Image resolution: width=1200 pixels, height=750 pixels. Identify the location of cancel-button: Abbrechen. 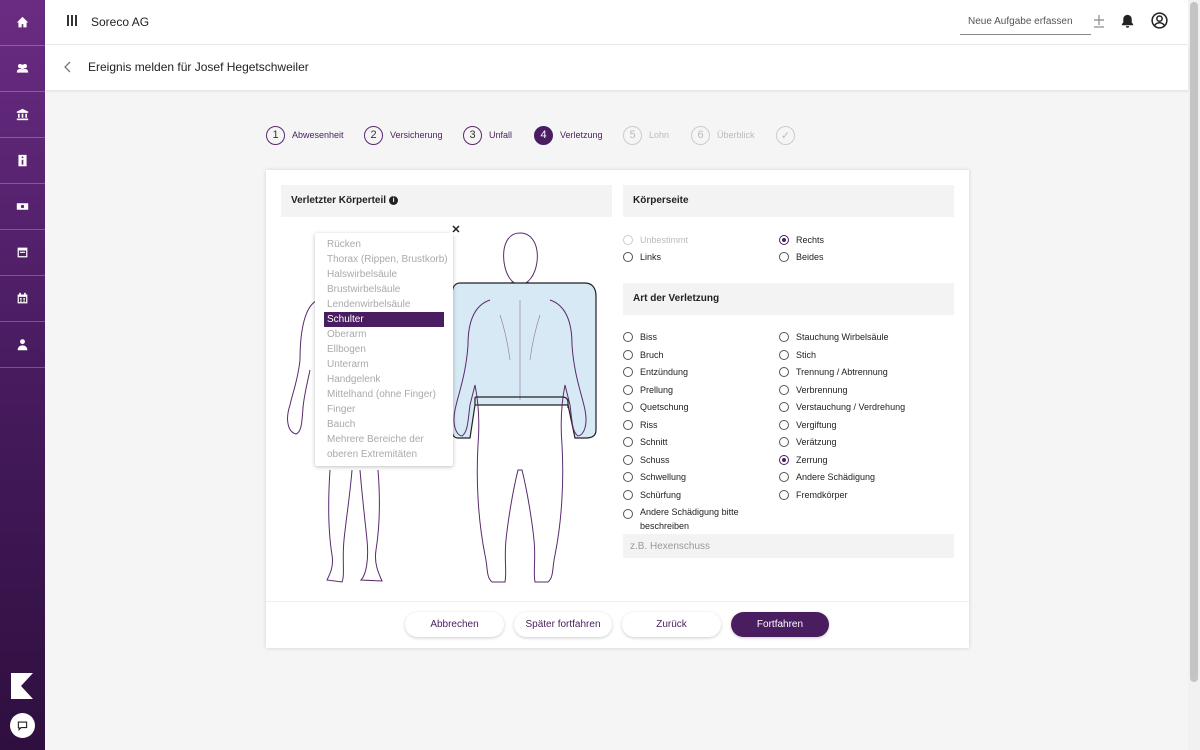
(454, 624).